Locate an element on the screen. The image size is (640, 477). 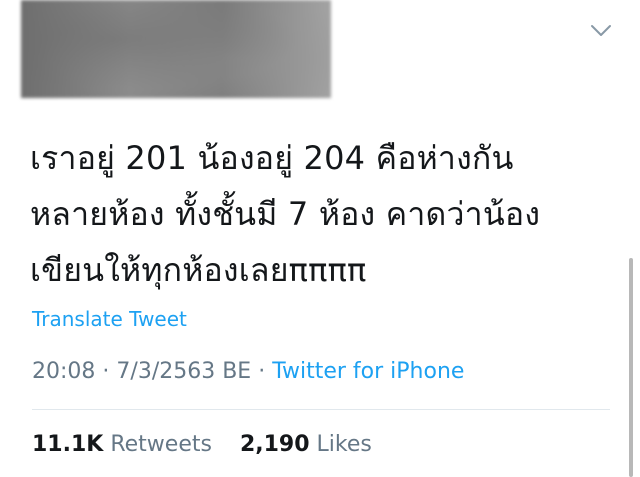
tweet-source-link: Twitter for iPhone is located at coordinates (368, 371).